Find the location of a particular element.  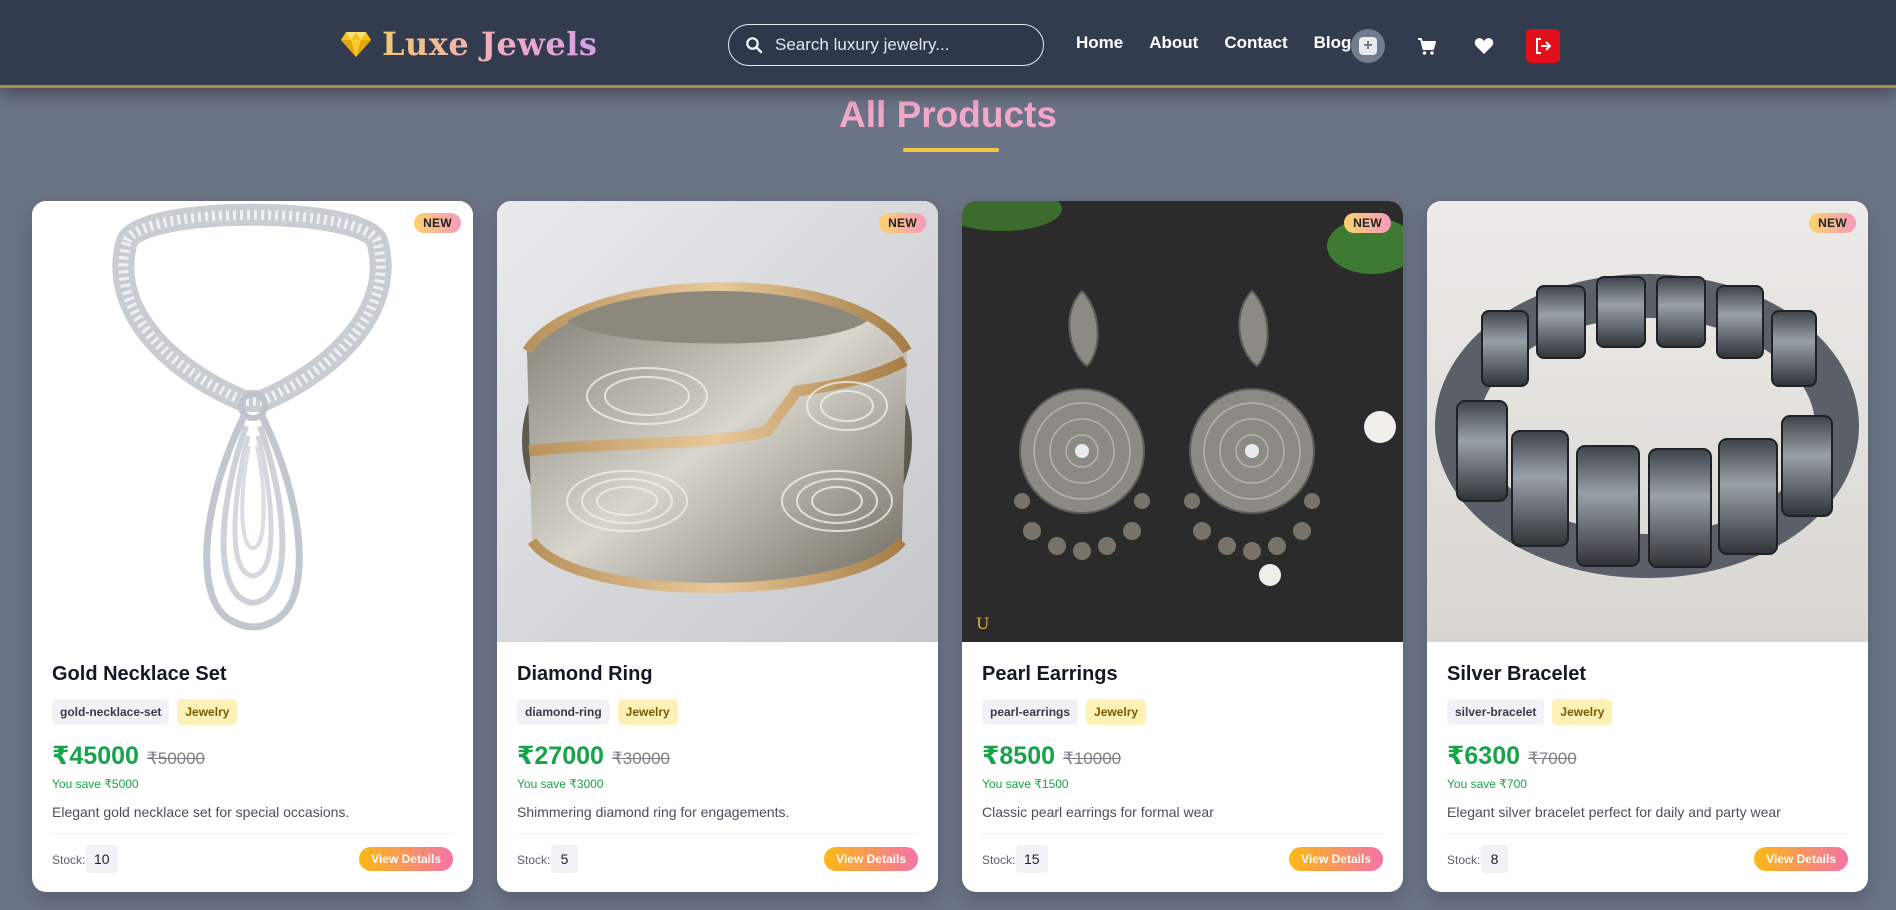

diamond-icon is located at coordinates (356, 44).